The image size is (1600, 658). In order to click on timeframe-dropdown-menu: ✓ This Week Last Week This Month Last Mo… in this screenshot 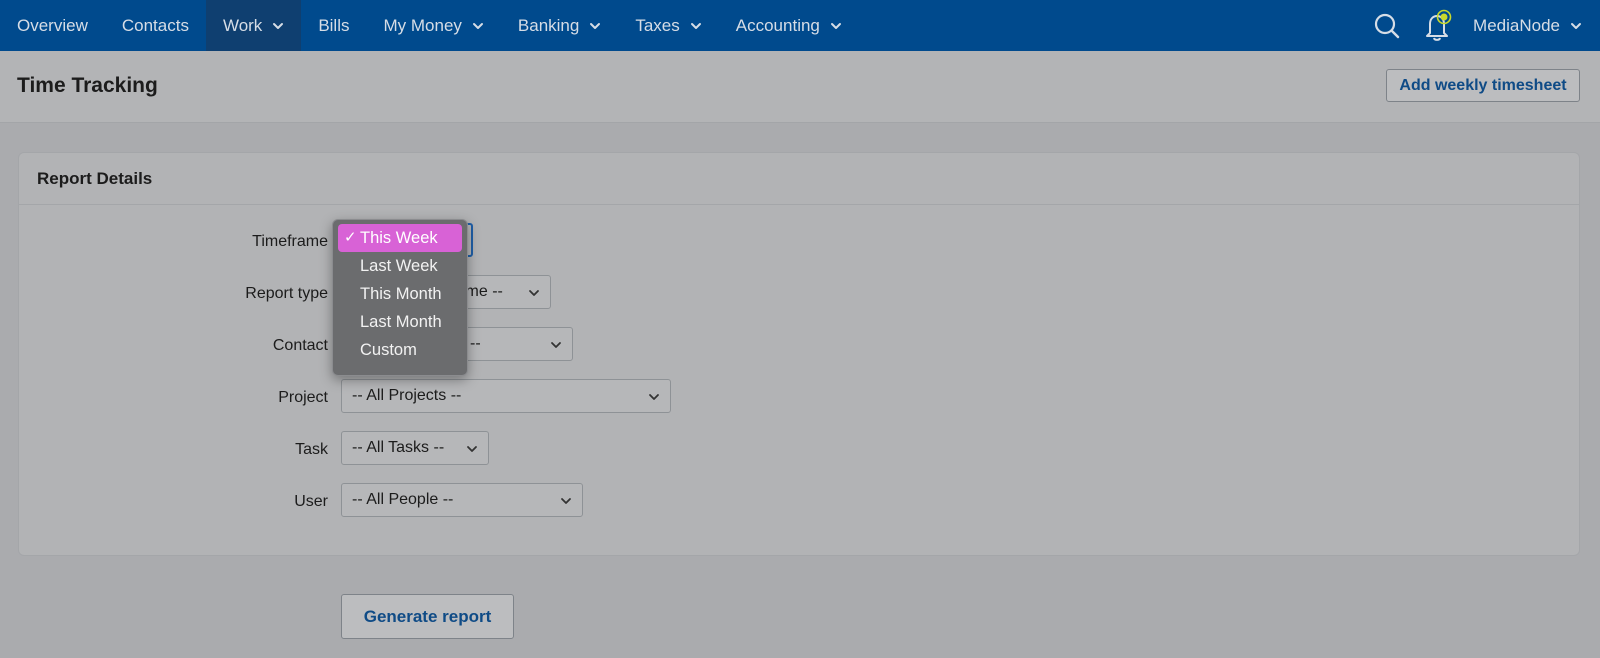, I will do `click(400, 297)`.